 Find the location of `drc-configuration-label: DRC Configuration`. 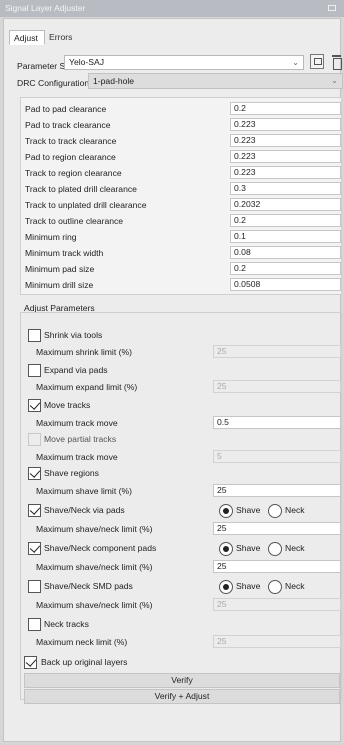

drc-configuration-label: DRC Configuration is located at coordinates (53, 83).